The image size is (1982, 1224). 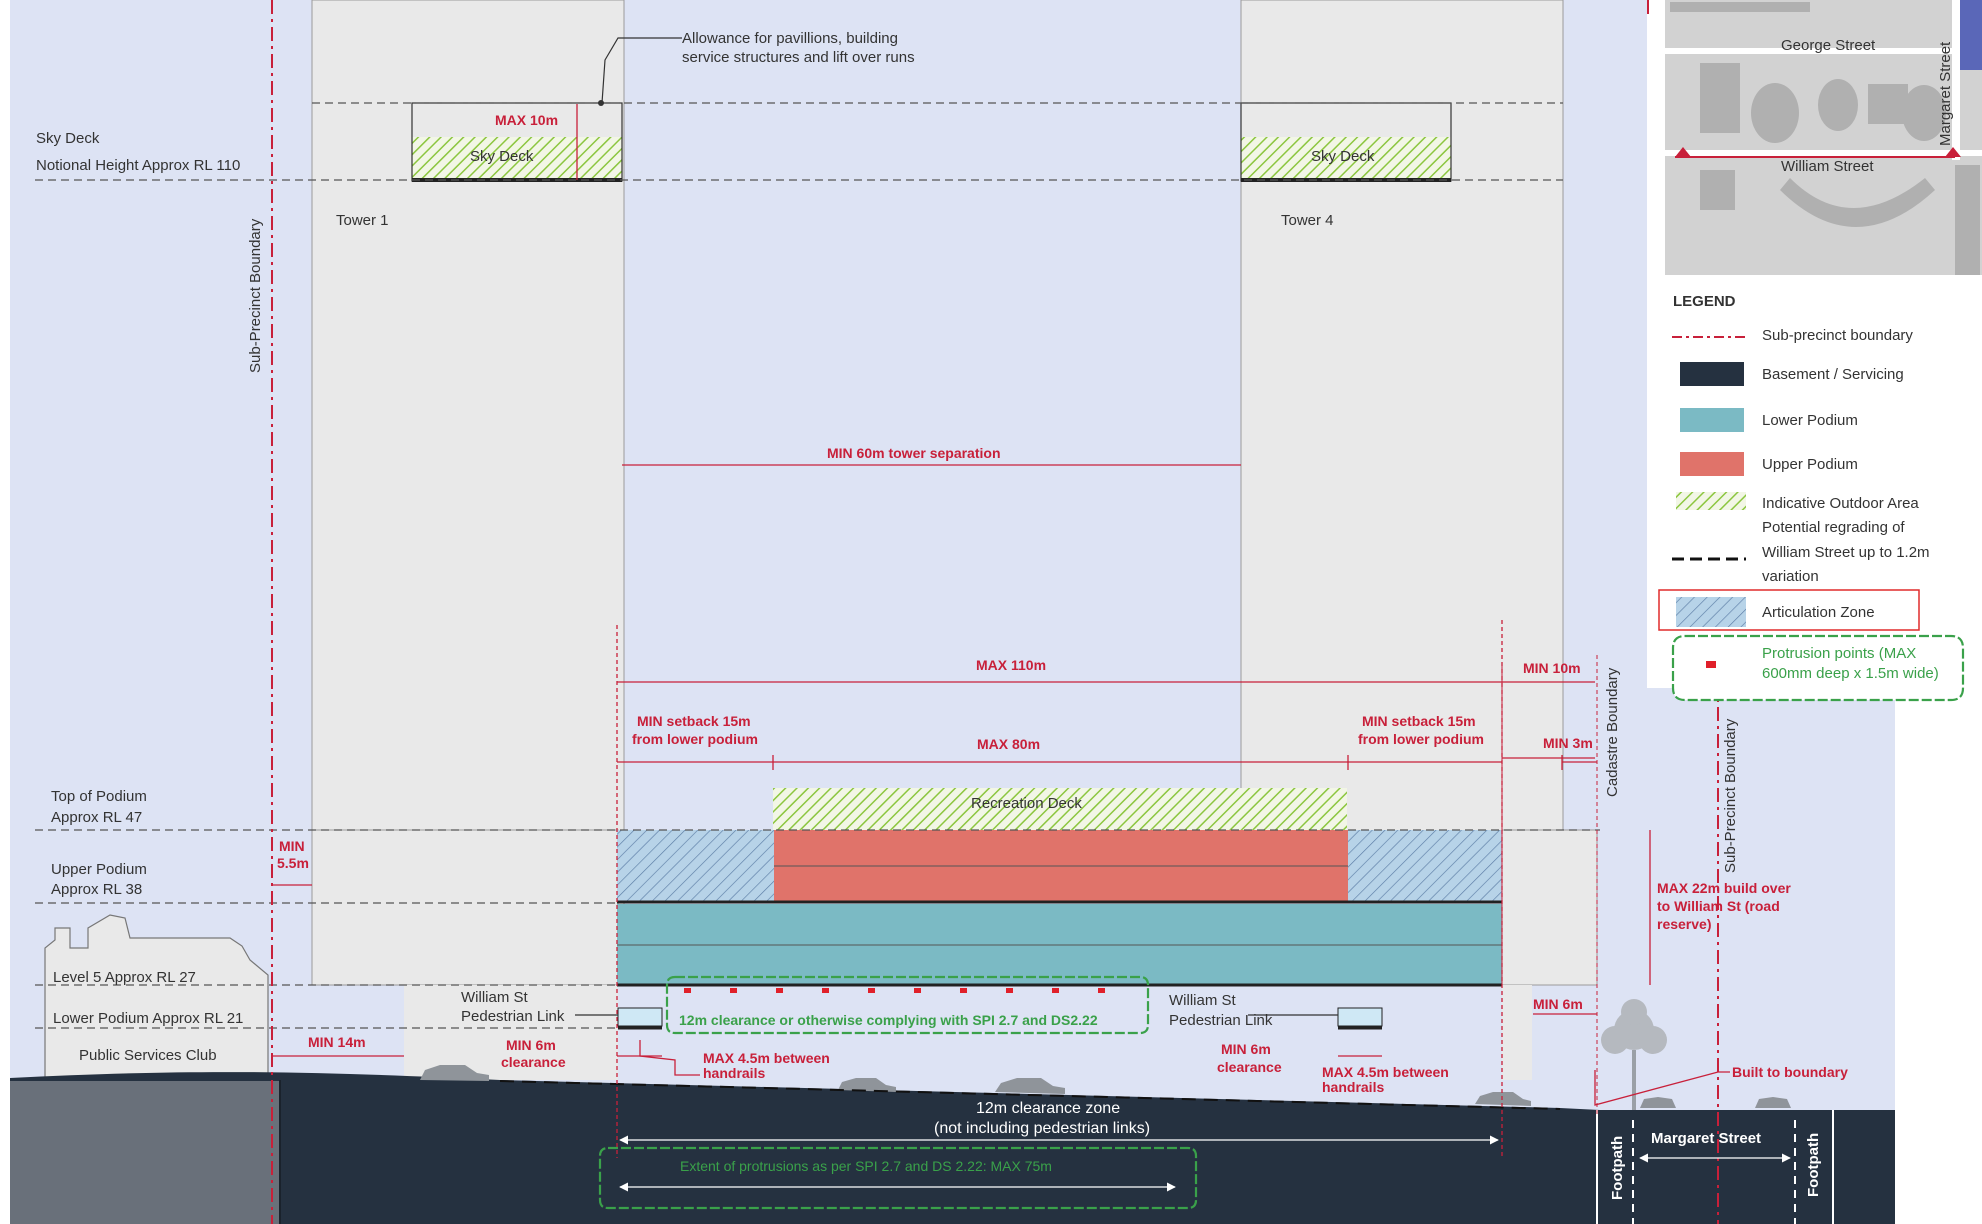 I want to click on lower-podium-rl-label: Lower Podium Approx RL 21, so click(x=148, y=1018).